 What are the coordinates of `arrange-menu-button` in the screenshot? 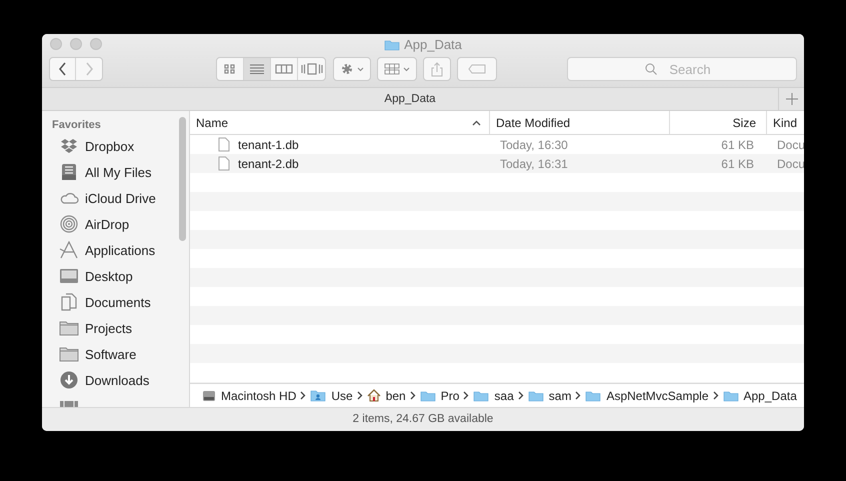 It's located at (397, 69).